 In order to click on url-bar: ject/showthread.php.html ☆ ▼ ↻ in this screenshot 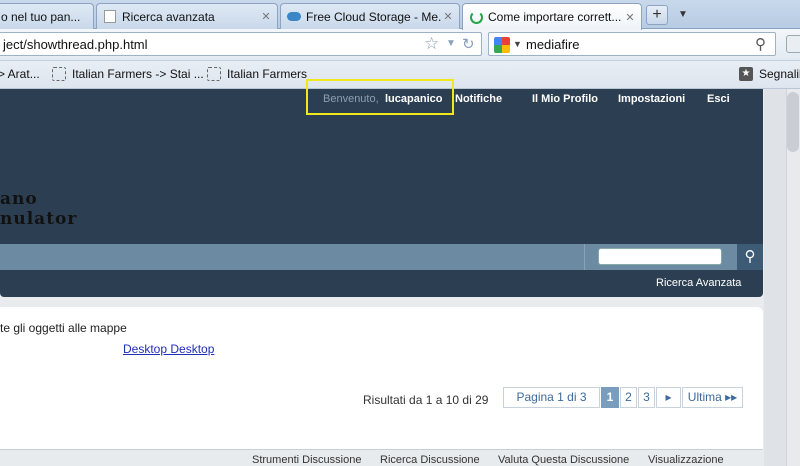, I will do `click(241, 44)`.